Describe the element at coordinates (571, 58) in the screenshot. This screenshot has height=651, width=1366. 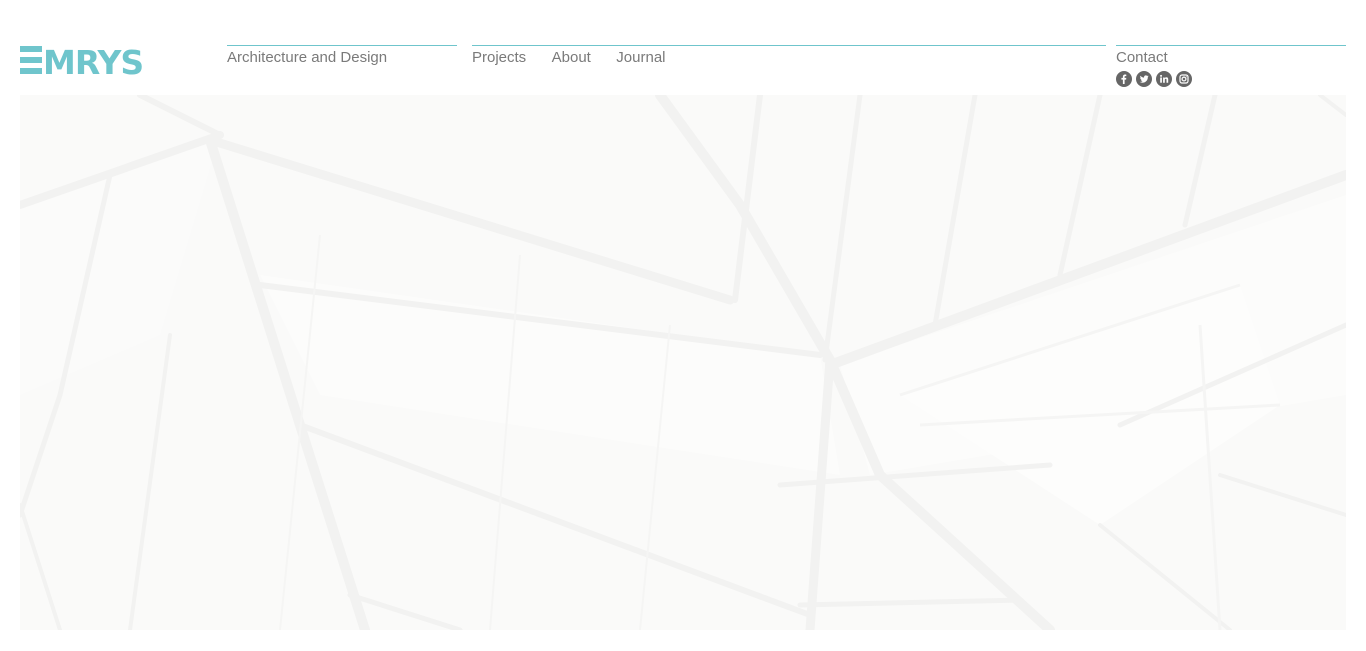
I see `nav-about-link: About` at that location.